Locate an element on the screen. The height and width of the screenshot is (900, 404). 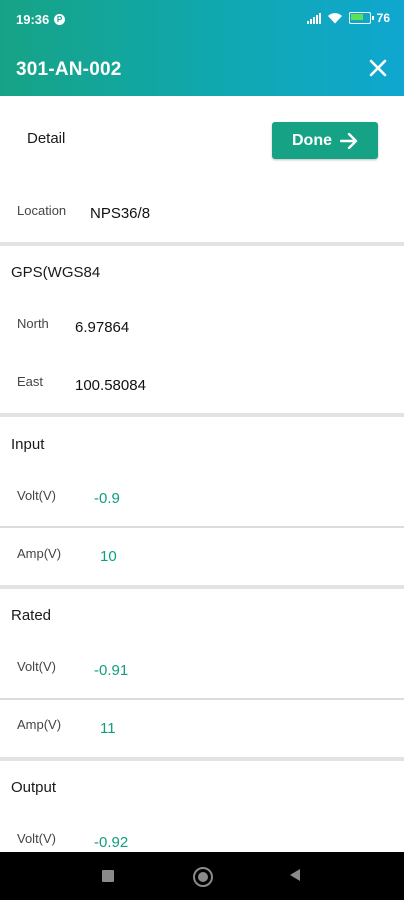
done-label: Done is located at coordinates (312, 140).